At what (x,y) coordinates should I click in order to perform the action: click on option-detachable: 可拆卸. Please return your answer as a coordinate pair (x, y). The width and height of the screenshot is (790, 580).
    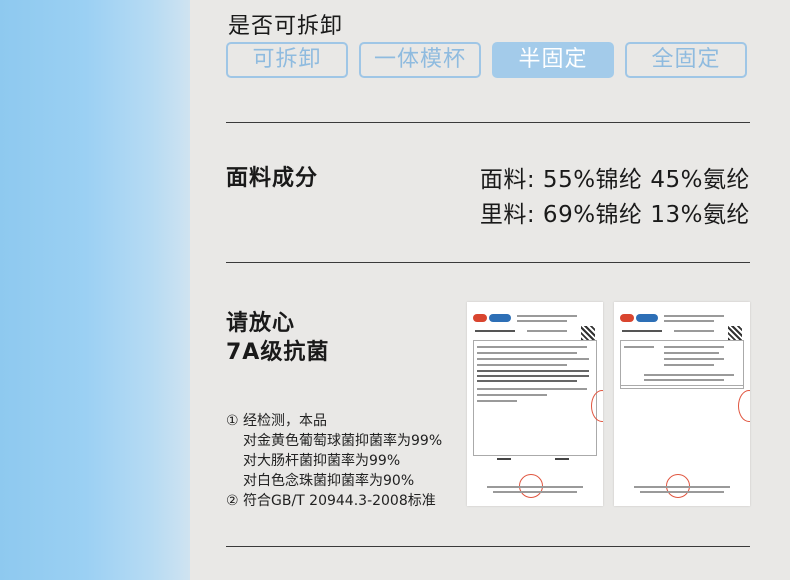
    Looking at the image, I should click on (287, 60).